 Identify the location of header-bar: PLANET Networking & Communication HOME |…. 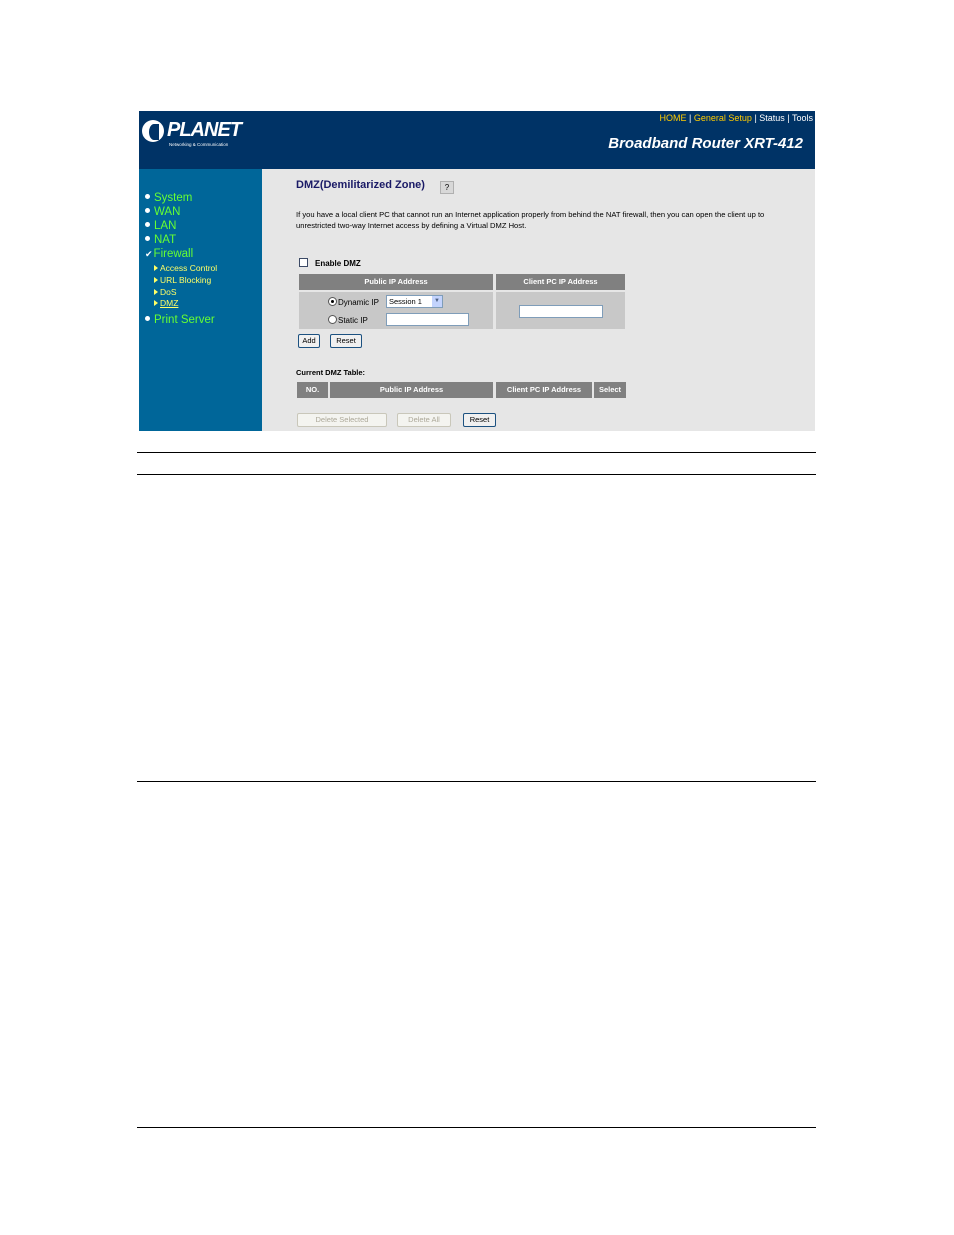
(477, 140).